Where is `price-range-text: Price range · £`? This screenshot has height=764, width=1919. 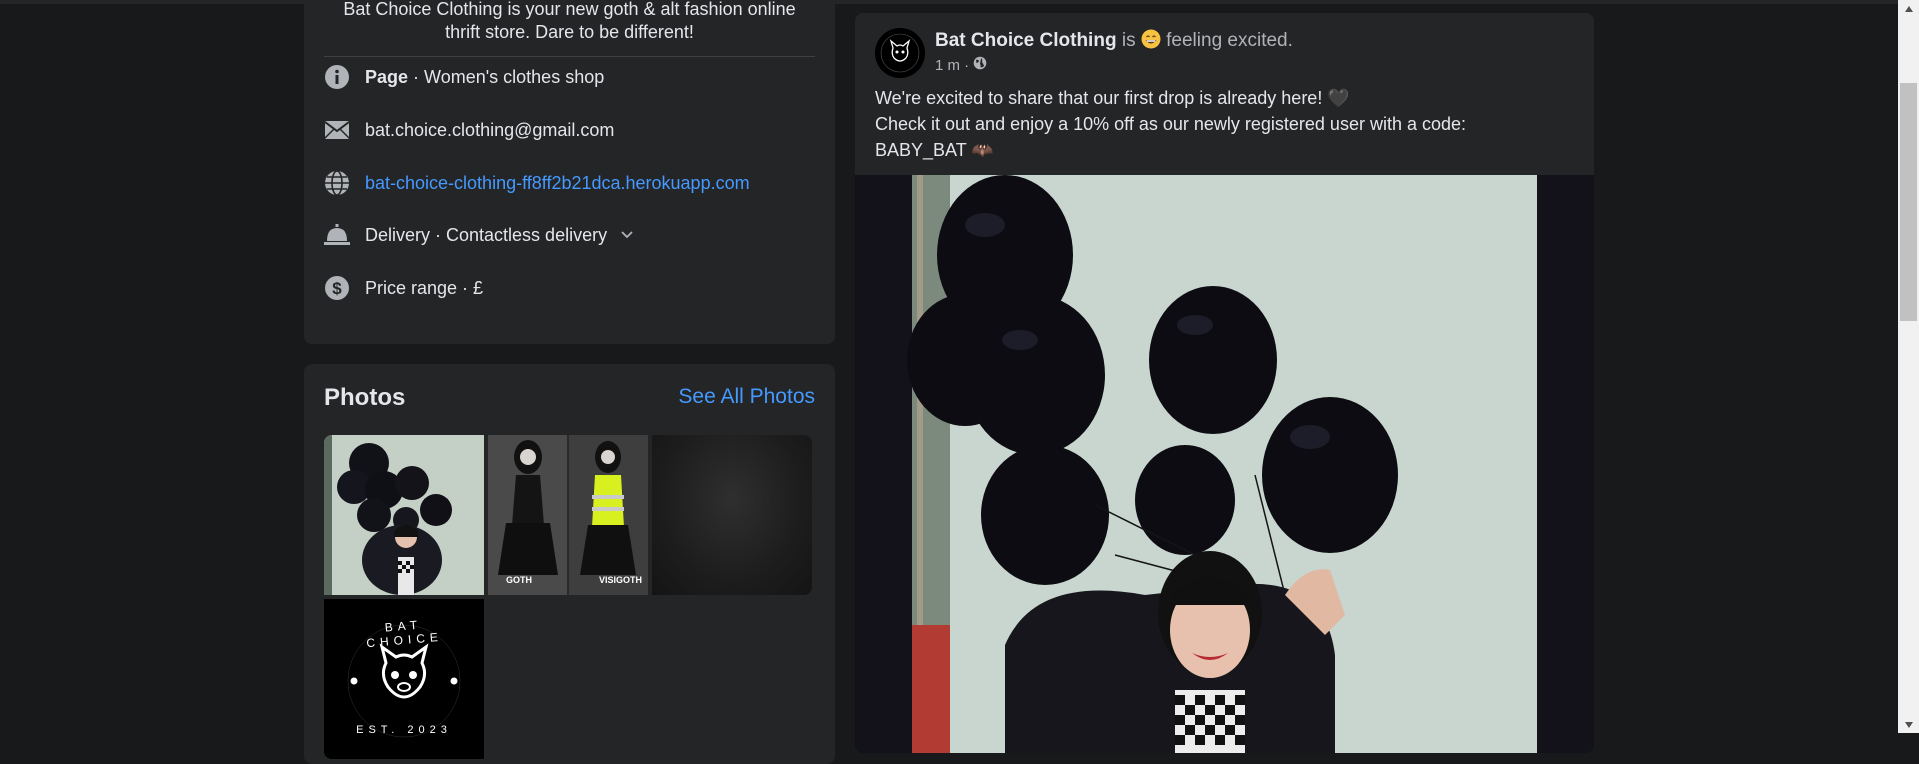 price-range-text: Price range · £ is located at coordinates (424, 287).